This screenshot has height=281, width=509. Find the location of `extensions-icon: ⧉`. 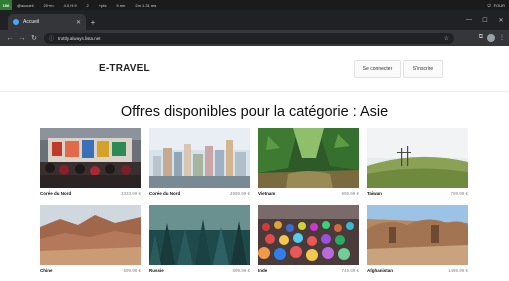

extensions-icon: ⧉ is located at coordinates (481, 38).